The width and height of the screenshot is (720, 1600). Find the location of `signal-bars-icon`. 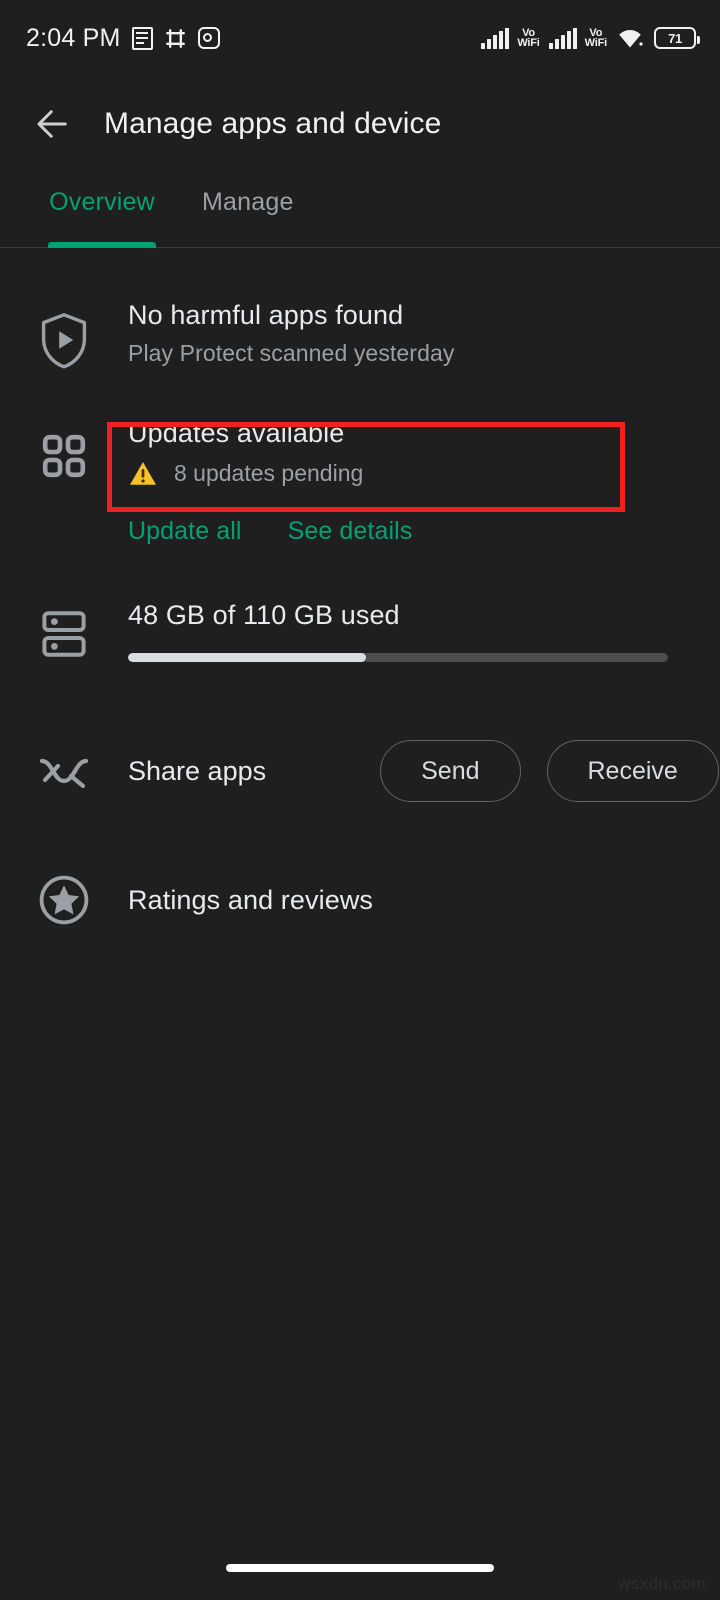

signal-bars-icon is located at coordinates (495, 38).